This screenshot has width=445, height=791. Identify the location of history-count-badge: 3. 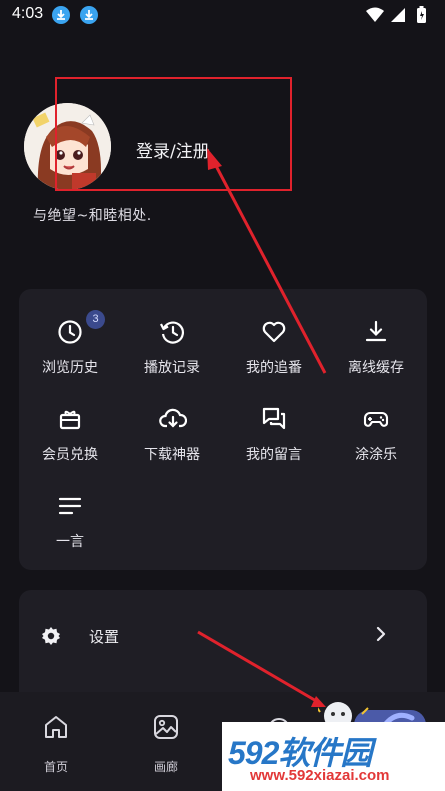
(95, 319).